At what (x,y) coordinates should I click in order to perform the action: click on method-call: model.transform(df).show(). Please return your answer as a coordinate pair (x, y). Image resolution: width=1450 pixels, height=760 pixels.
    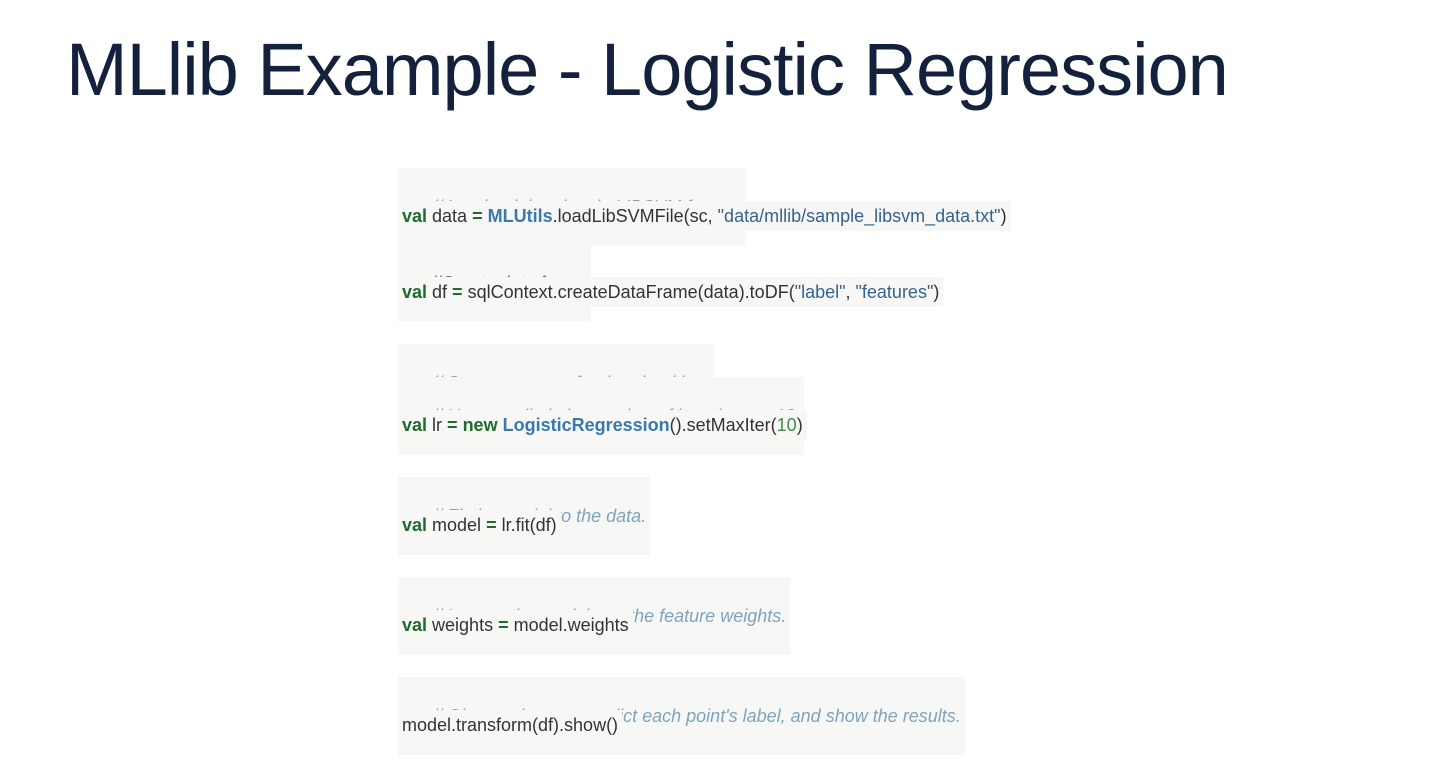
    Looking at the image, I should click on (510, 725).